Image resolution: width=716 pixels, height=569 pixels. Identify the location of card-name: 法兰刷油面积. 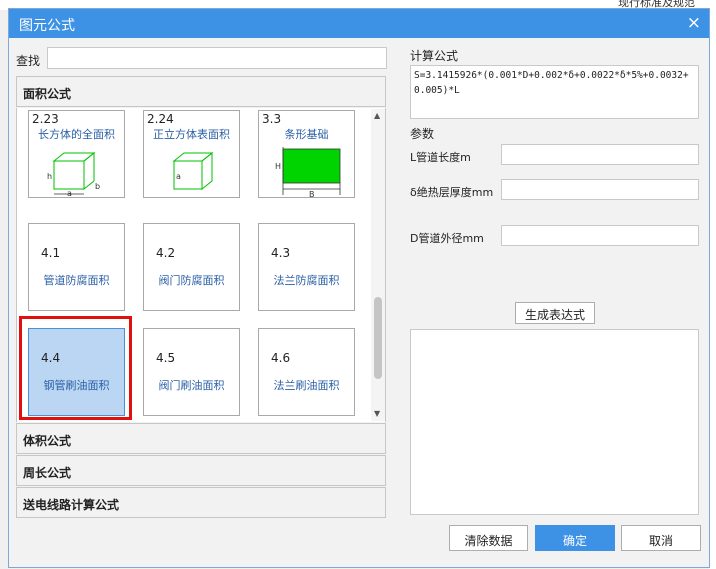
(306, 385).